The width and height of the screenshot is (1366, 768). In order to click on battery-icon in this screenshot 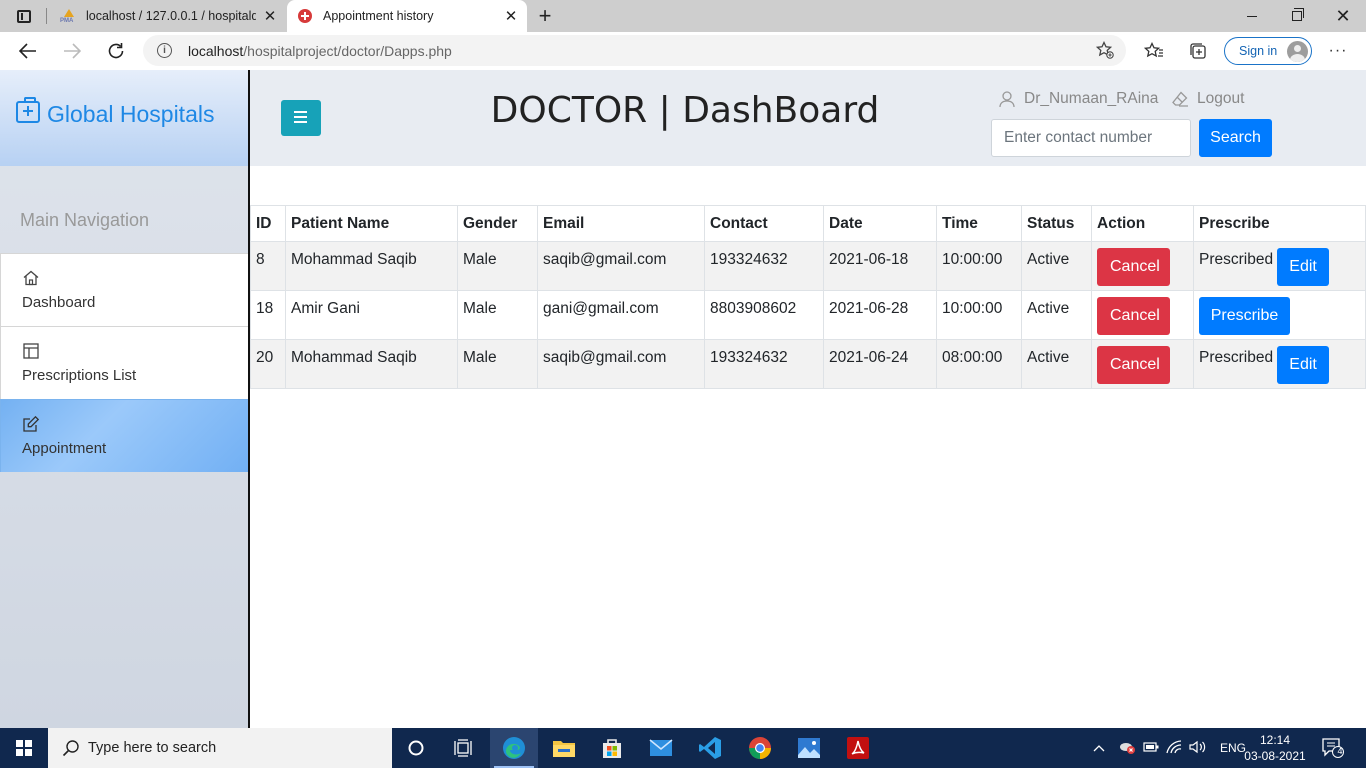, I will do `click(1151, 748)`.